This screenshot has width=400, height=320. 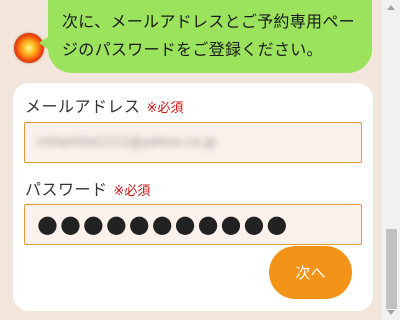 I want to click on password-value: ●●●●●●●●●●●, so click(x=163, y=224).